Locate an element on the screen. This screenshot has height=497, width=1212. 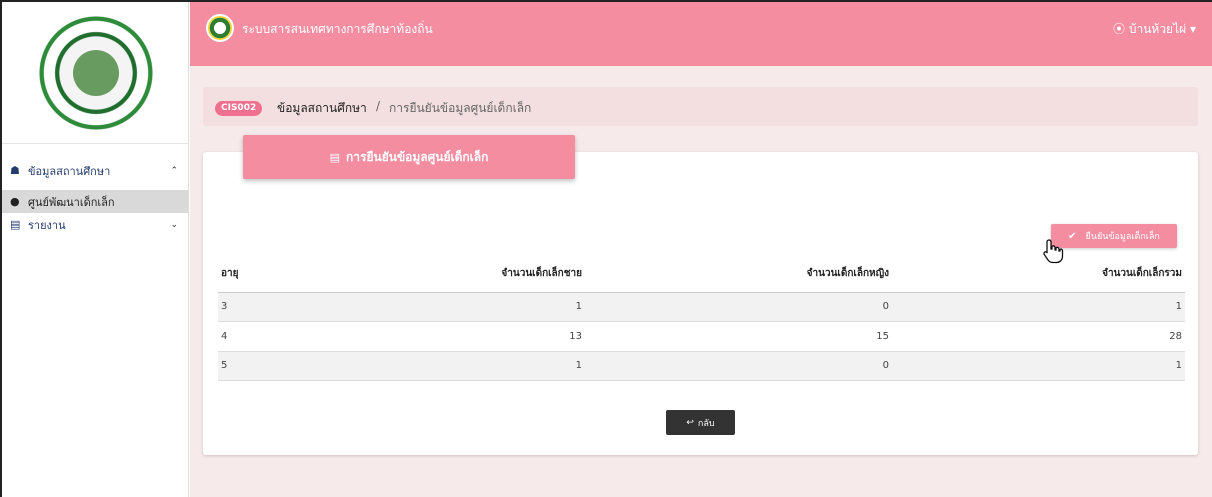
column-header-age: อายุ is located at coordinates (258, 274).